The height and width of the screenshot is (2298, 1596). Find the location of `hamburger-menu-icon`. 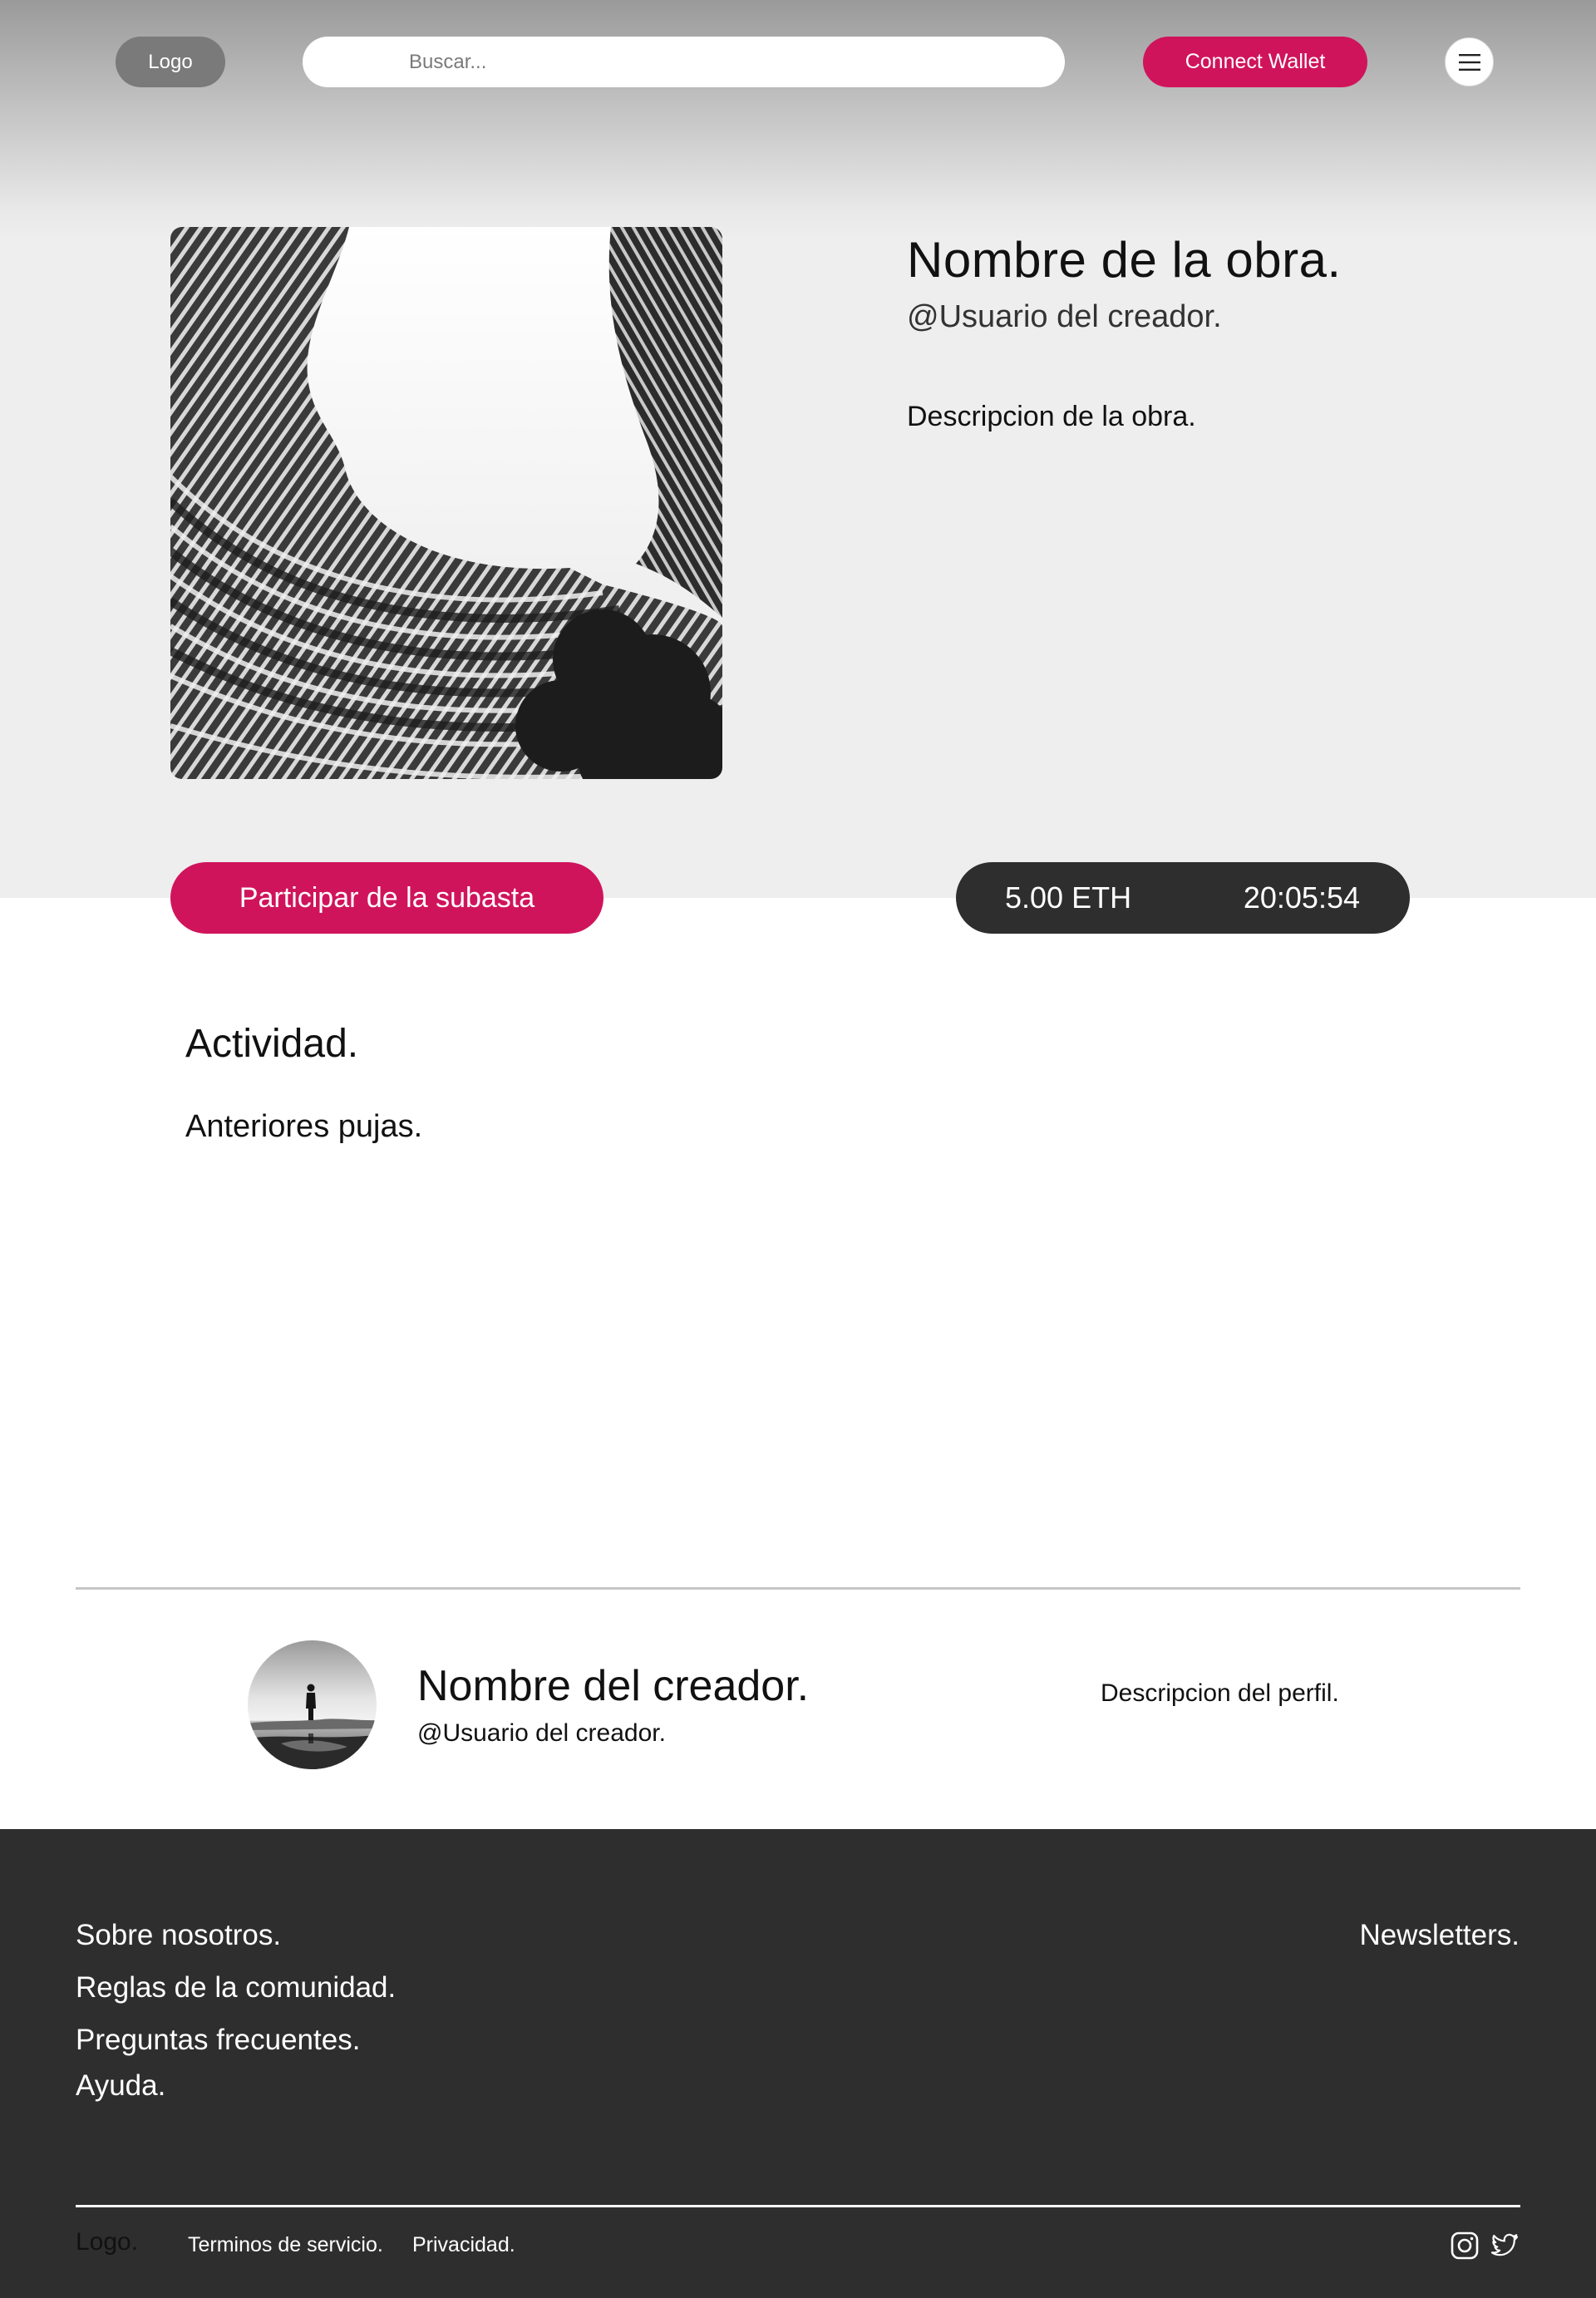

hamburger-menu-icon is located at coordinates (1469, 62).